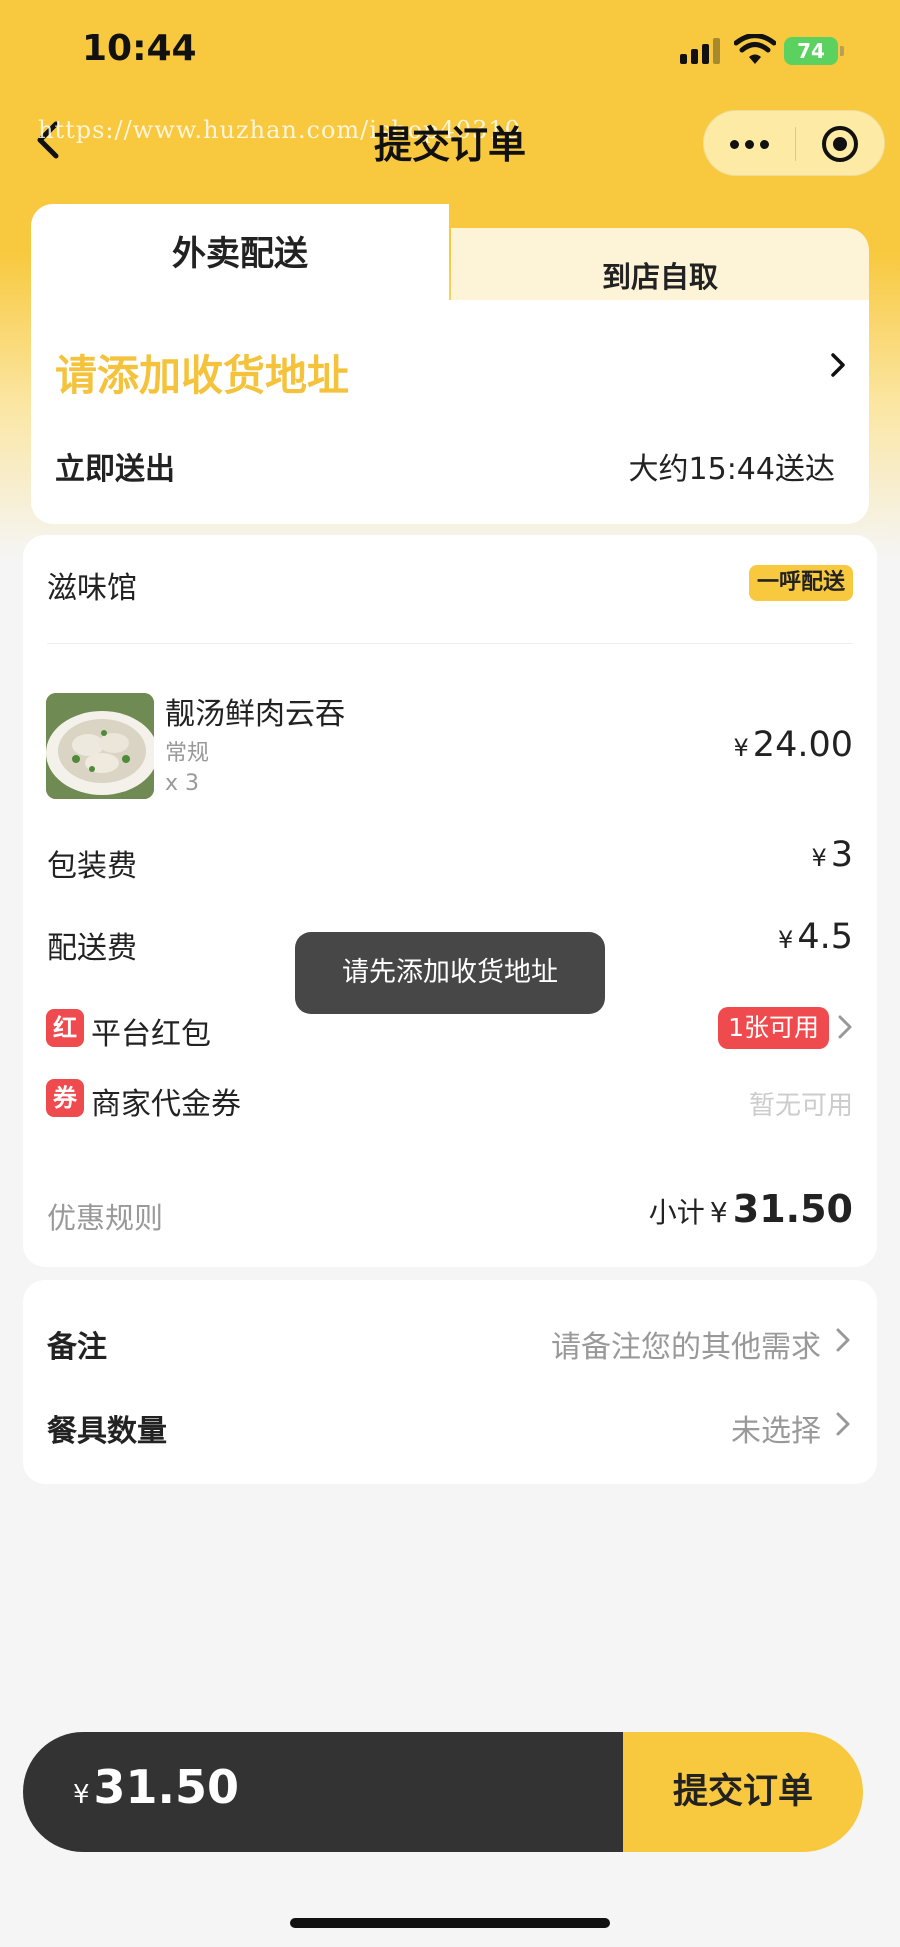  What do you see at coordinates (841, 855) in the screenshot?
I see `packaging-fee-amount: 3` at bounding box center [841, 855].